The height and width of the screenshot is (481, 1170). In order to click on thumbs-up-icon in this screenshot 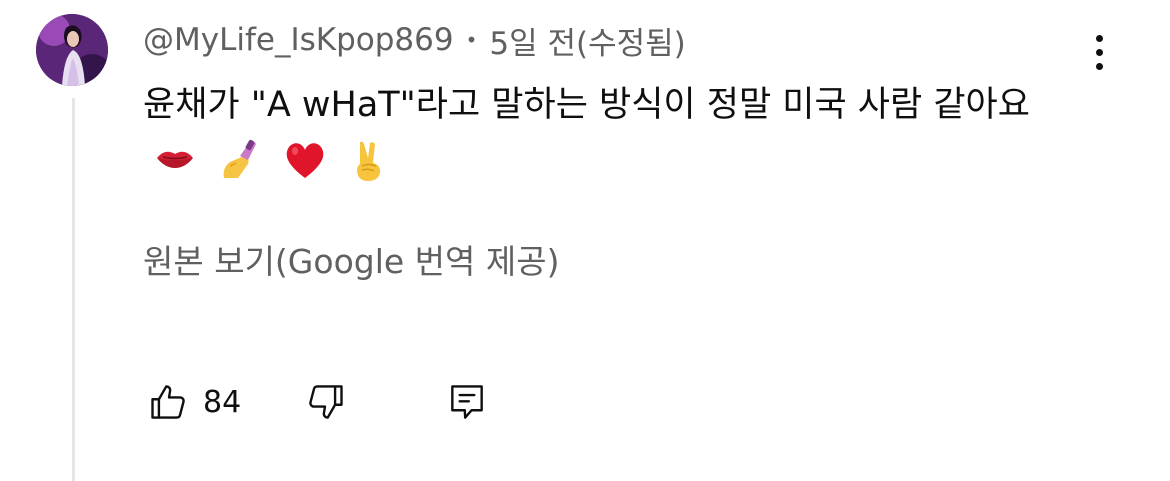, I will do `click(168, 402)`.